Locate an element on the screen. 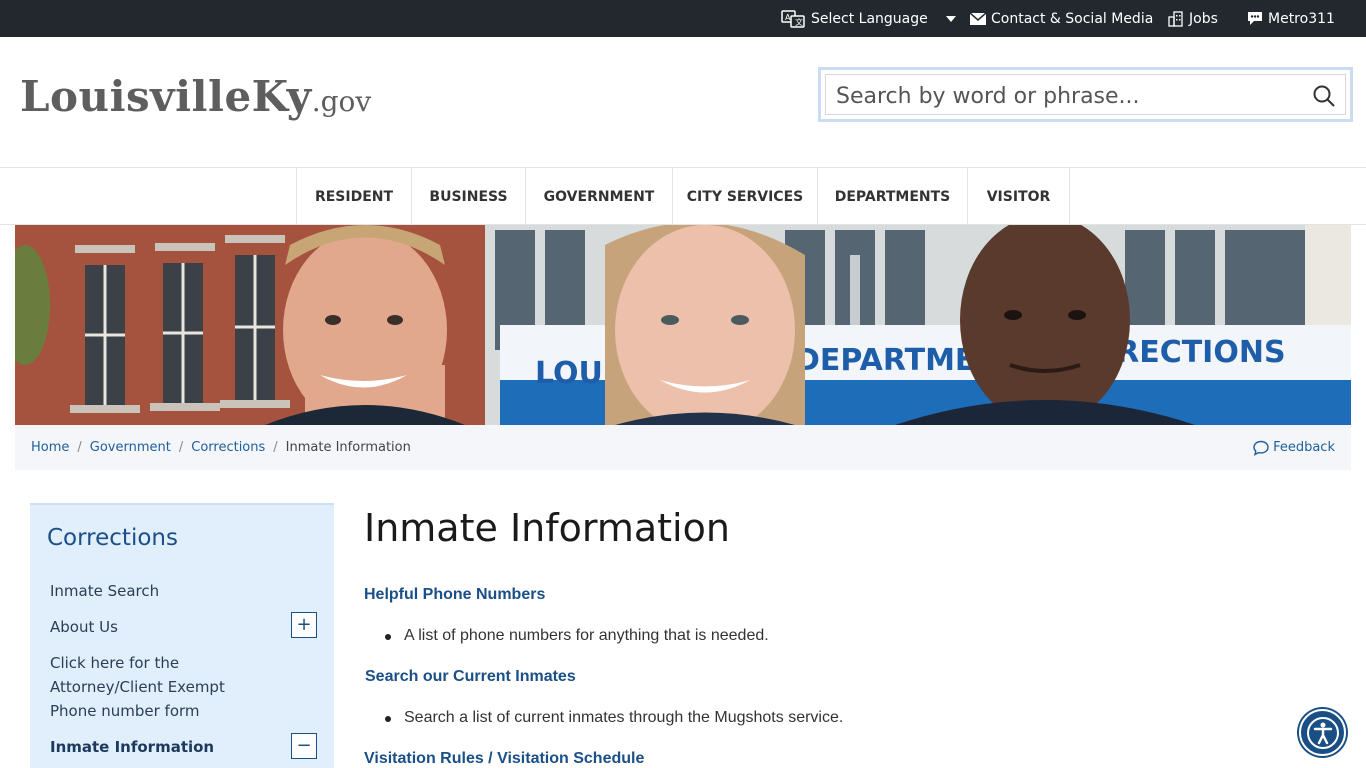 The width and height of the screenshot is (1366, 768). caret-down-icon is located at coordinates (950, 18).